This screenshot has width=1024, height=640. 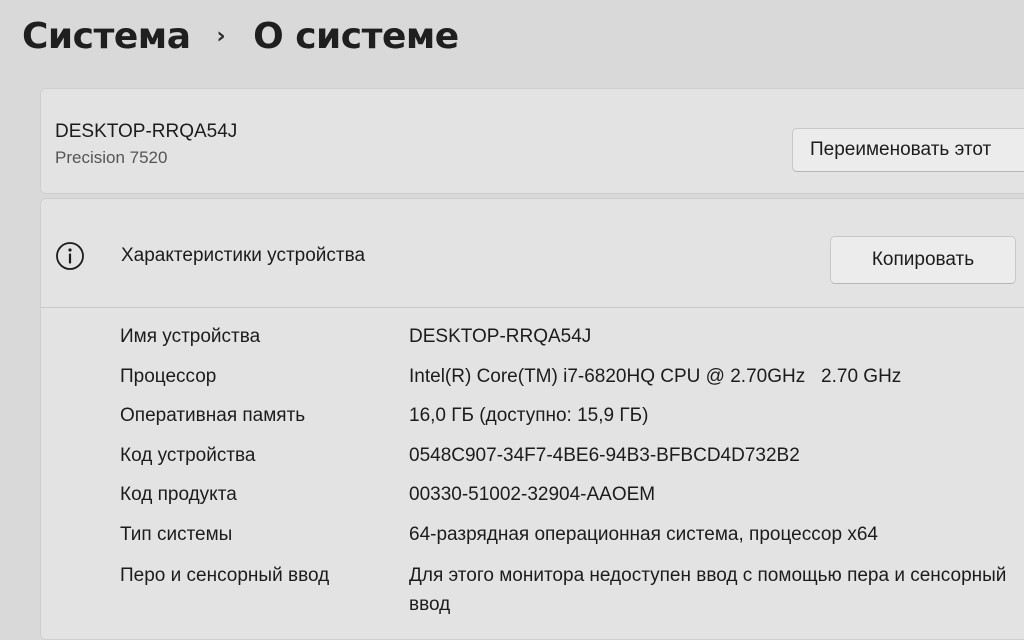 I want to click on spec-label: Оперативная память, so click(x=213, y=415).